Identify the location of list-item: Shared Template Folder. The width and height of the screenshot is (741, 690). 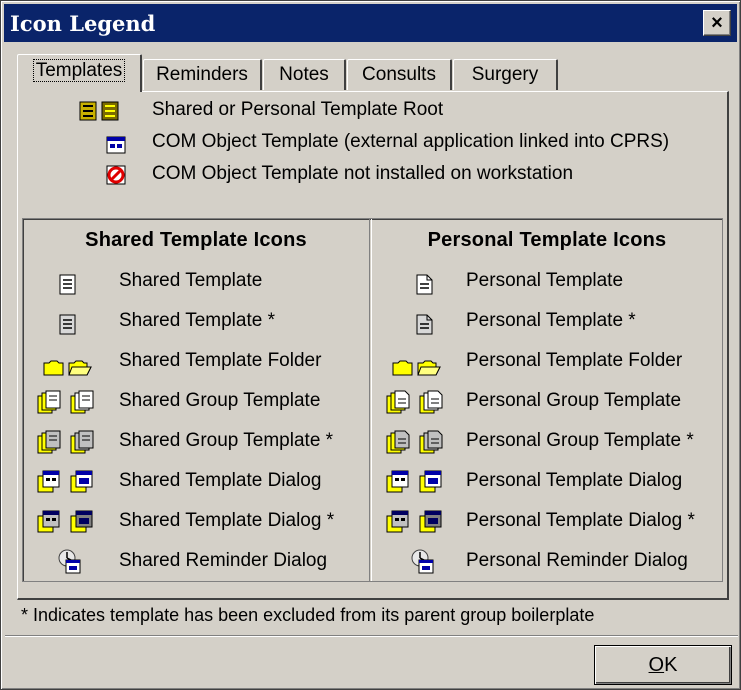
(196, 361).